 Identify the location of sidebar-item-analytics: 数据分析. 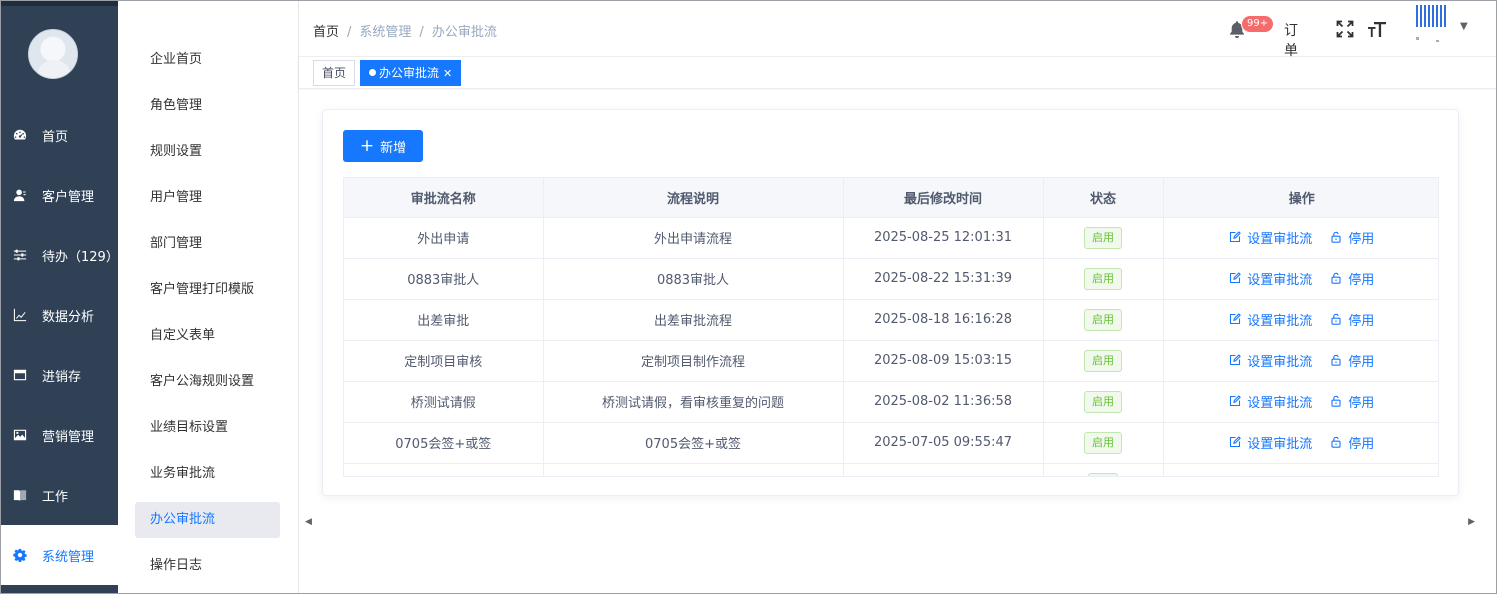
(59, 315).